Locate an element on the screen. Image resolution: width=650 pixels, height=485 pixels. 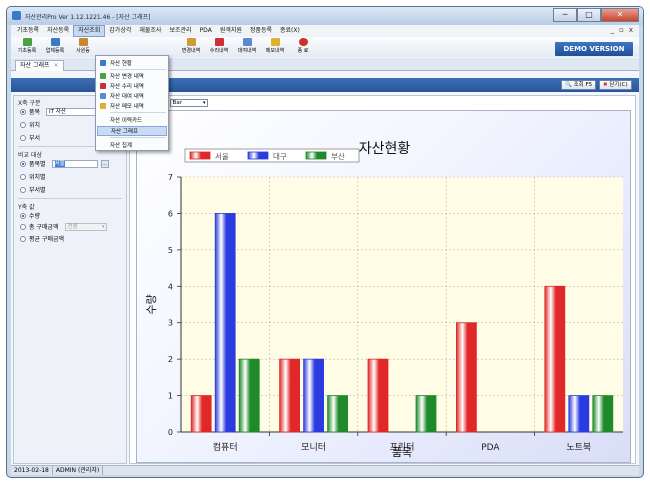
toolbar-vendor-register-button: 업체등록 is located at coordinates (55, 47).